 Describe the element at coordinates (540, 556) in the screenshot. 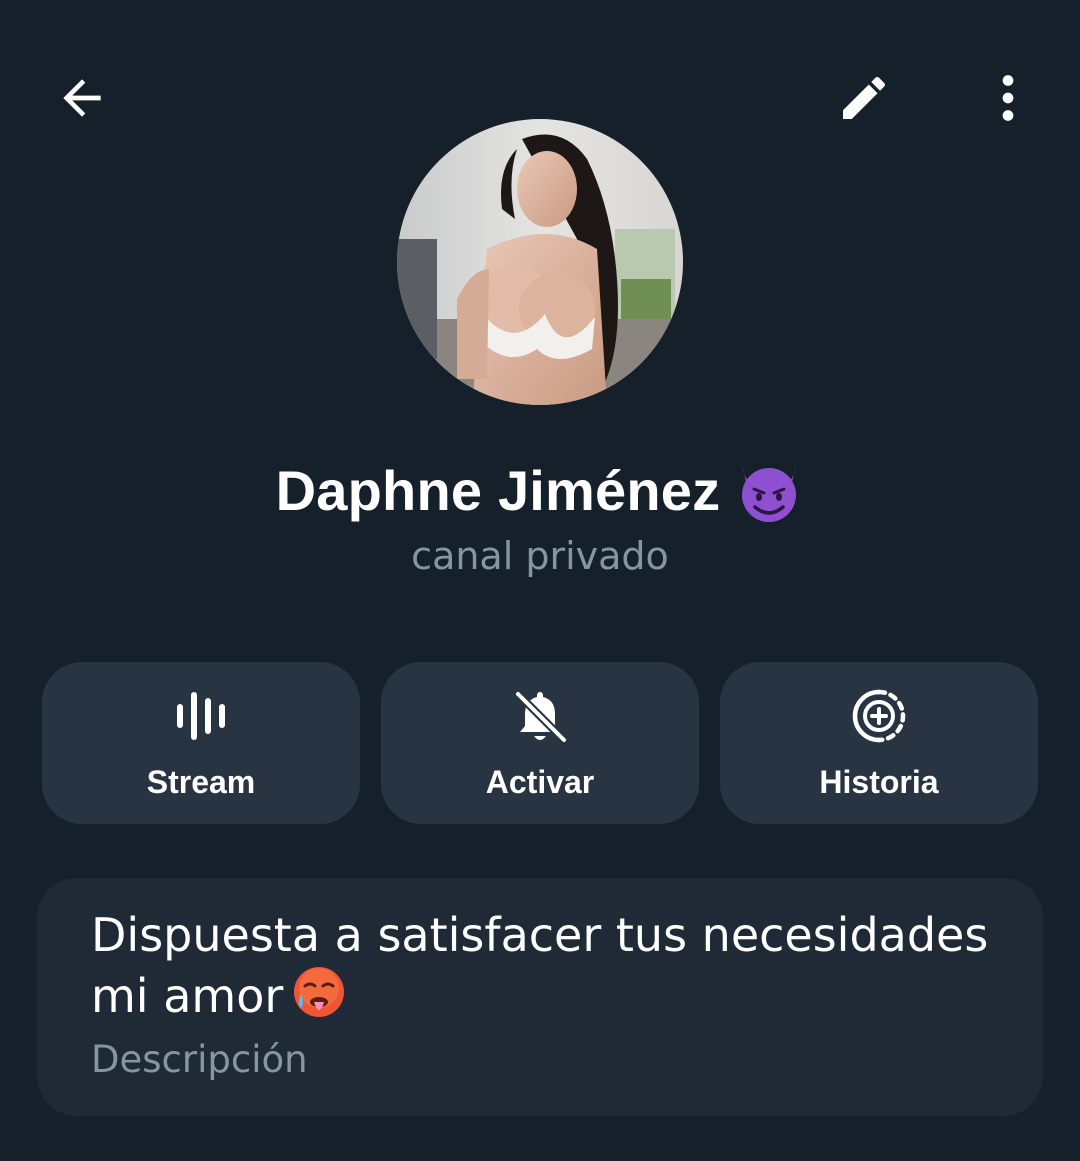

I see `profile-subtitle: canal privado` at that location.